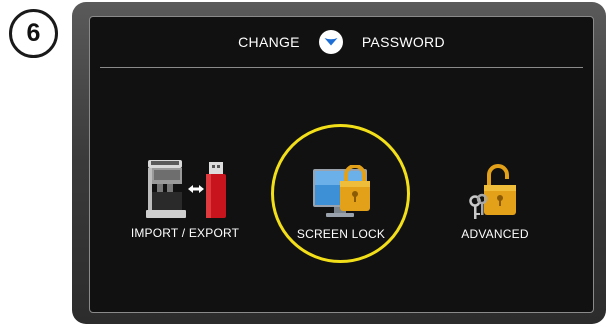 The width and height of the screenshot is (612, 328). I want to click on advanced-tile: ADVANCED, so click(495, 201).